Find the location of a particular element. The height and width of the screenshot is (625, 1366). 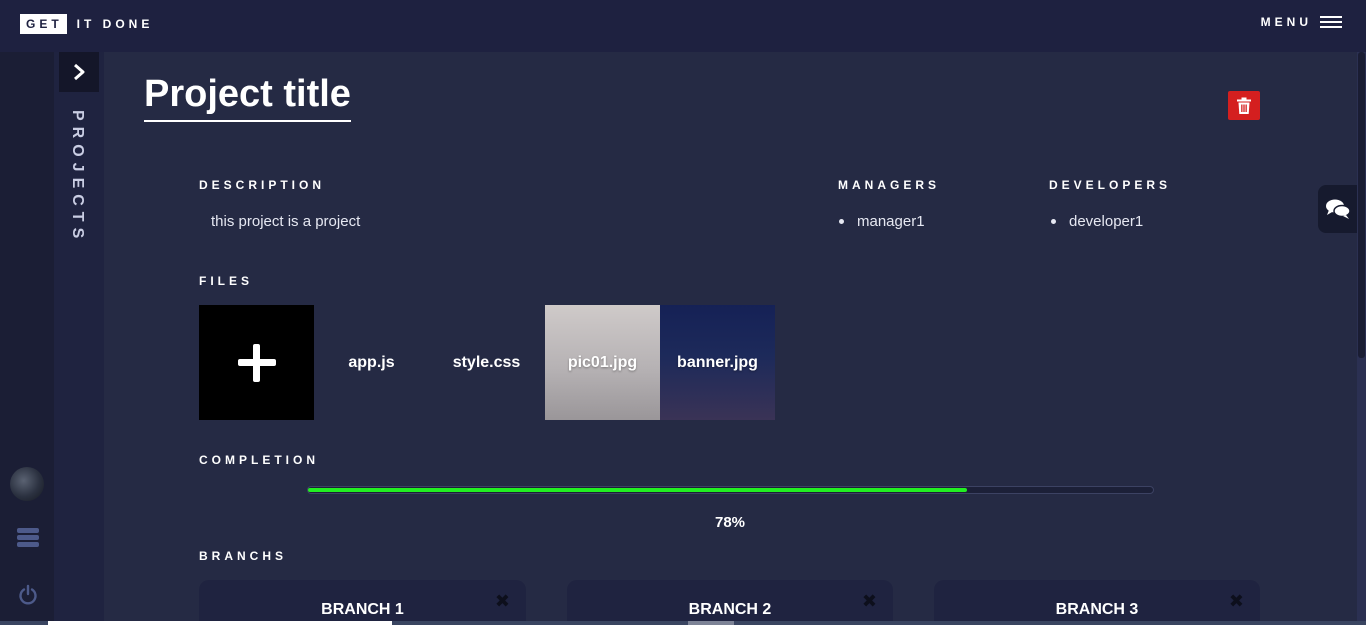

logo: GET IT DONE is located at coordinates (86, 24).